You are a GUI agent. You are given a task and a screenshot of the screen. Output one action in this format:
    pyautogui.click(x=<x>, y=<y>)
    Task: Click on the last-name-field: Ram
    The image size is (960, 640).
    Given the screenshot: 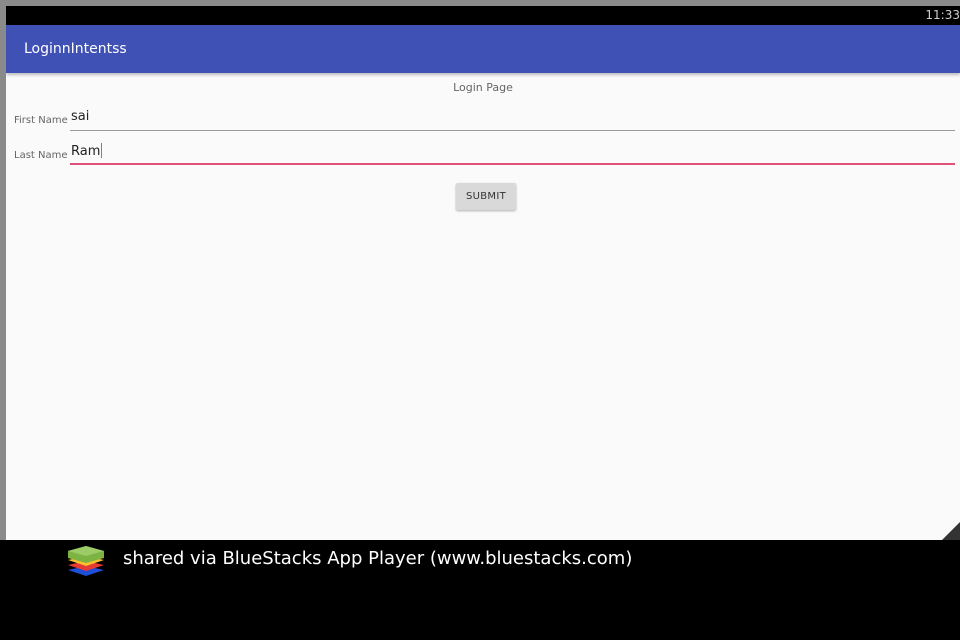 What is the action you would take?
    pyautogui.click(x=512, y=152)
    